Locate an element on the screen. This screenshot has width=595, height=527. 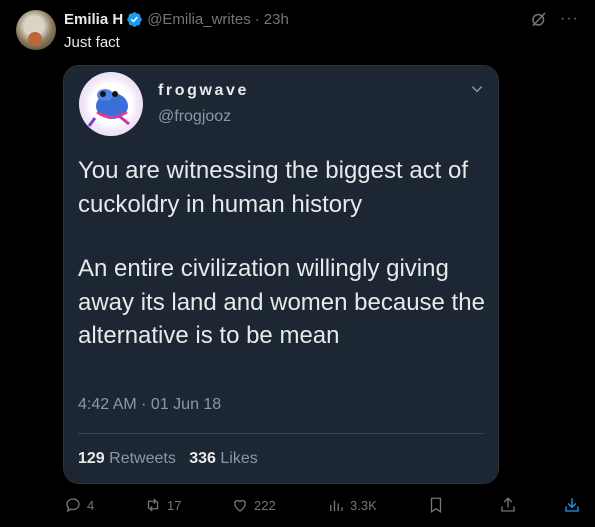
more-icon: ··· is located at coordinates (569, 19).